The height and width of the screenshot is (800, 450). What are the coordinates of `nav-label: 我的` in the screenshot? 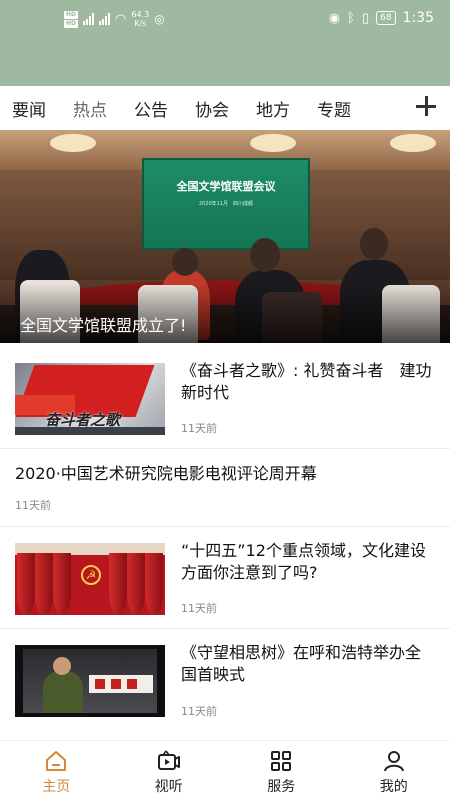 It's located at (393, 787).